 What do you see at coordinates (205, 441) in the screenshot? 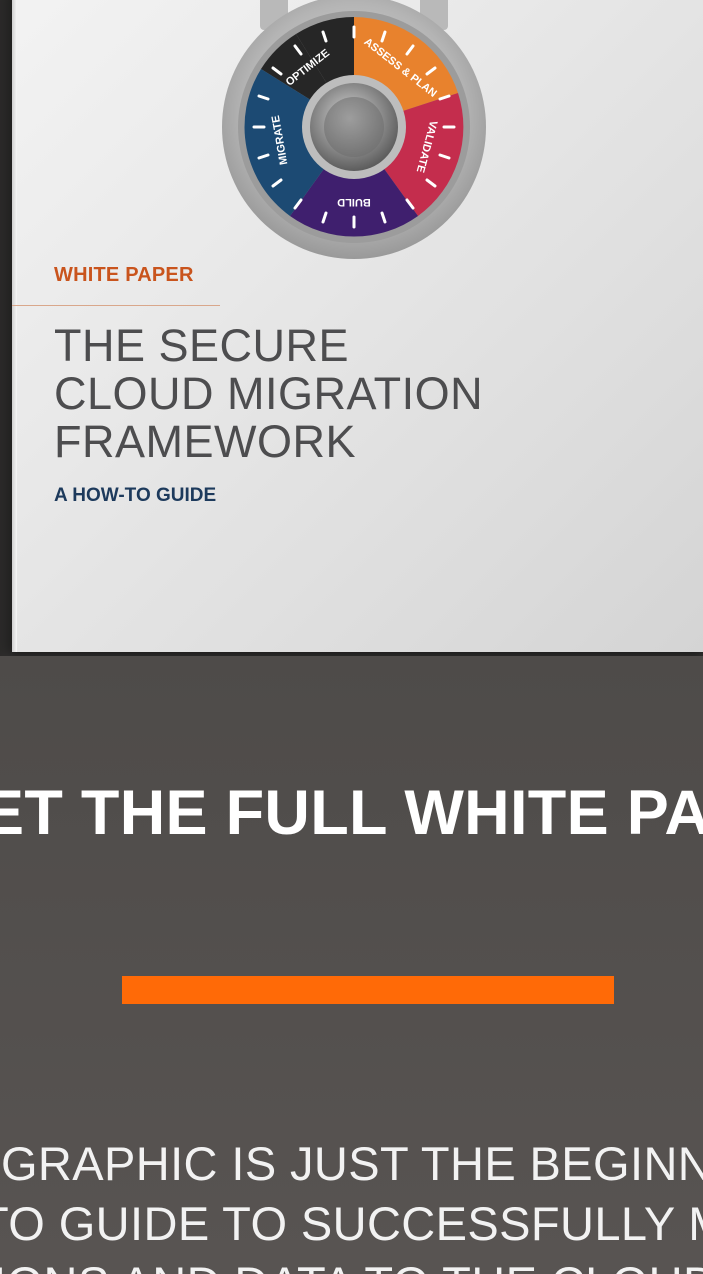
I see `cover-title-line: FRAMEWORK` at bounding box center [205, 441].